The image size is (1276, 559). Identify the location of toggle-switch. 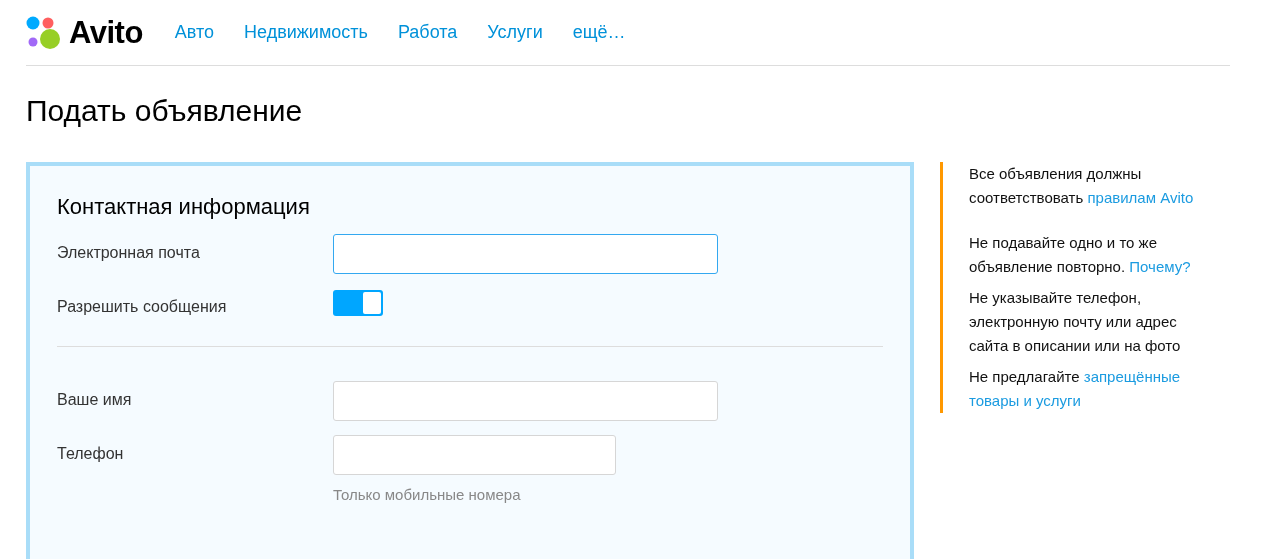
(358, 303).